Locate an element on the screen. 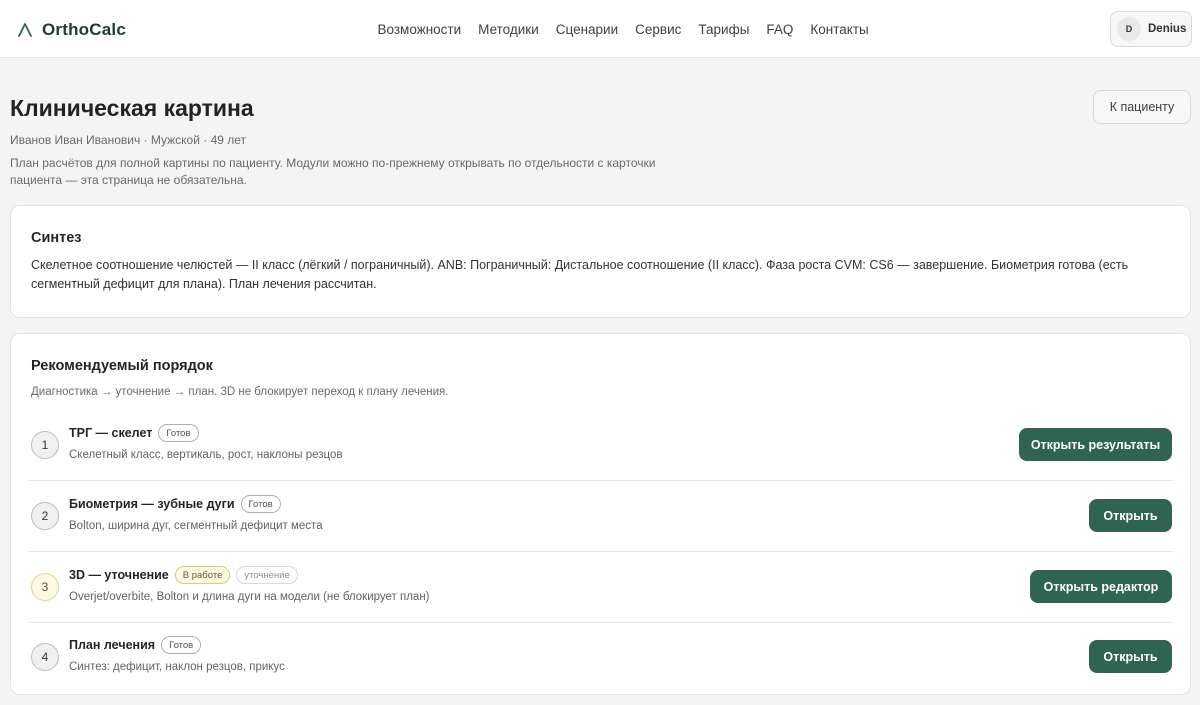 The width and height of the screenshot is (1200, 705). user-menu-button: D Denius is located at coordinates (1151, 29).